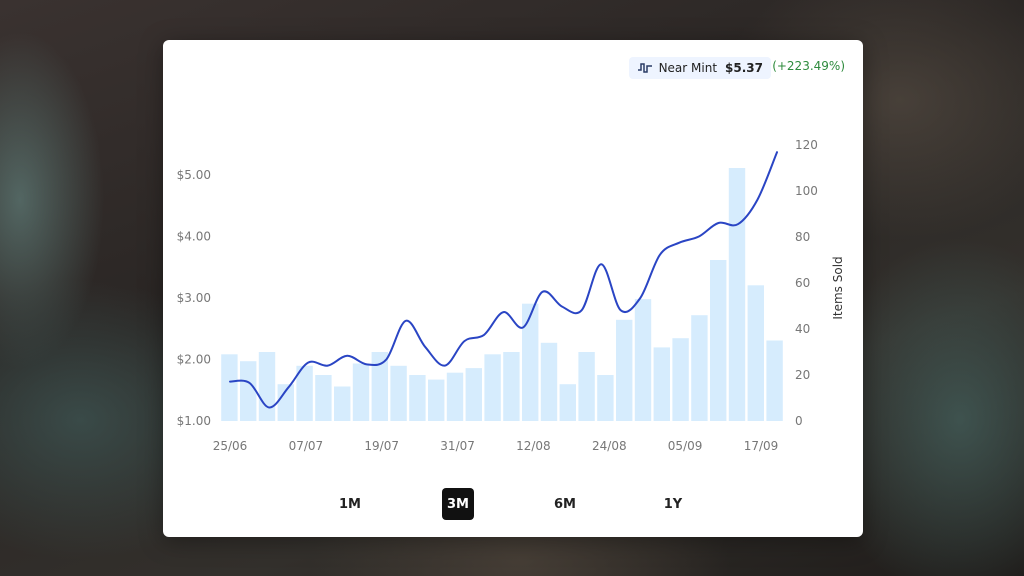  I want to click on left-axis-tick: $5.00, so click(194, 175).